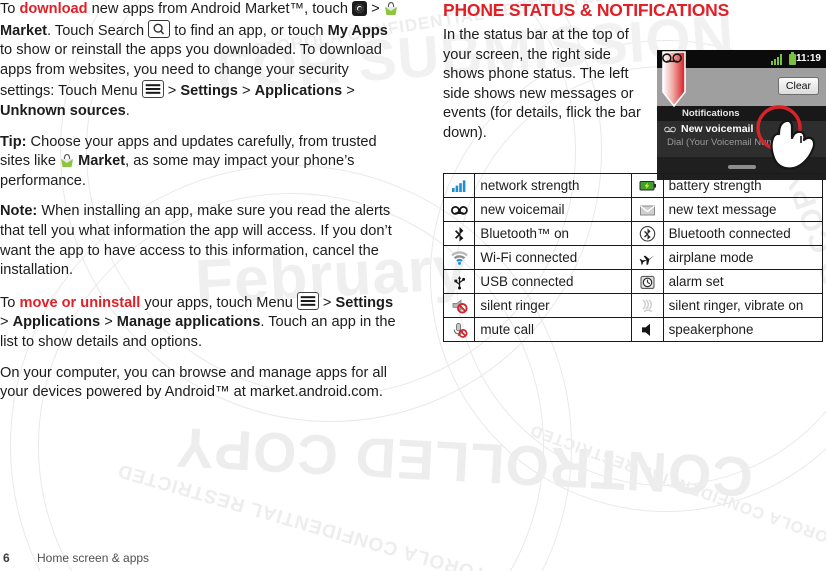 The width and height of the screenshot is (826, 571). I want to click on bluetooth-icon, so click(459, 234).